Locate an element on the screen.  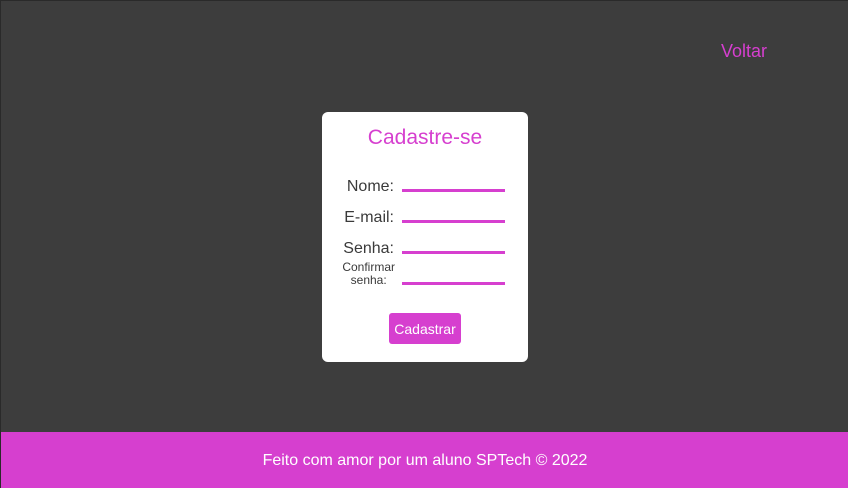
confirm-password-label: Confirmar senha: is located at coordinates (368, 274).